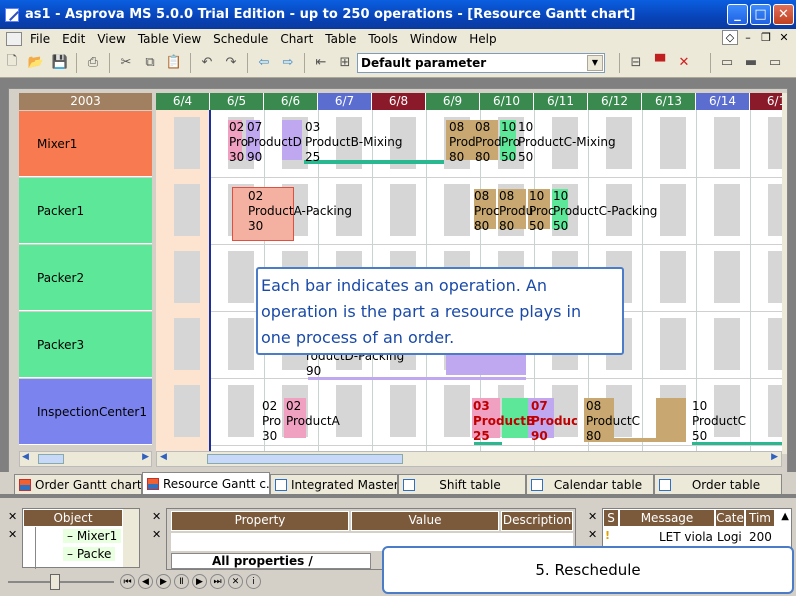  What do you see at coordinates (340, 39) in the screenshot?
I see `menu-table: Table` at bounding box center [340, 39].